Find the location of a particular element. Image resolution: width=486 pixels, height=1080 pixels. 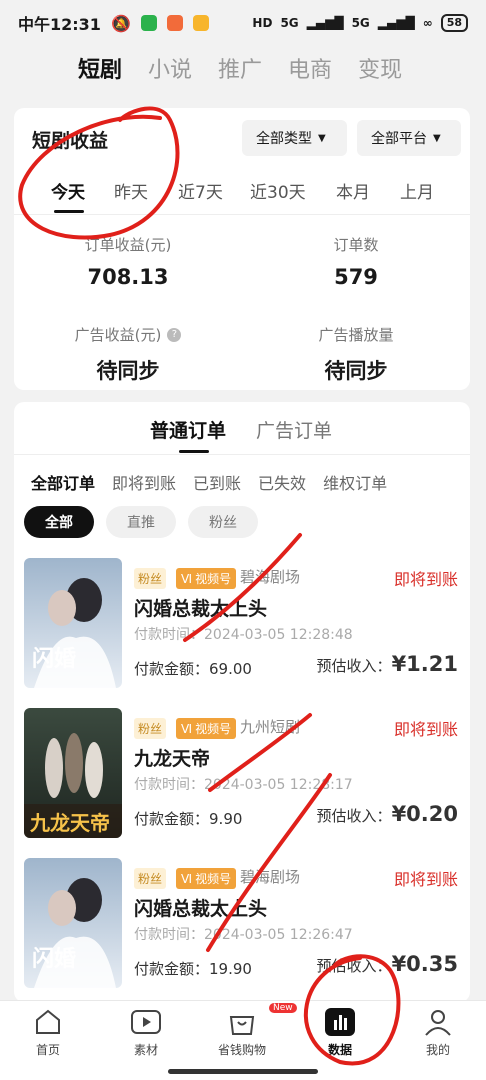

nav-label: 省钱购物 is located at coordinates (241, 1050).